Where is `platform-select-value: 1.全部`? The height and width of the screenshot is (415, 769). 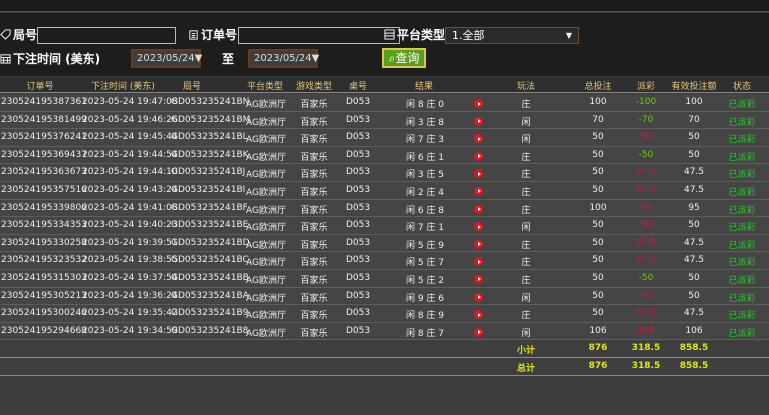 platform-select-value: 1.全部 is located at coordinates (468, 35).